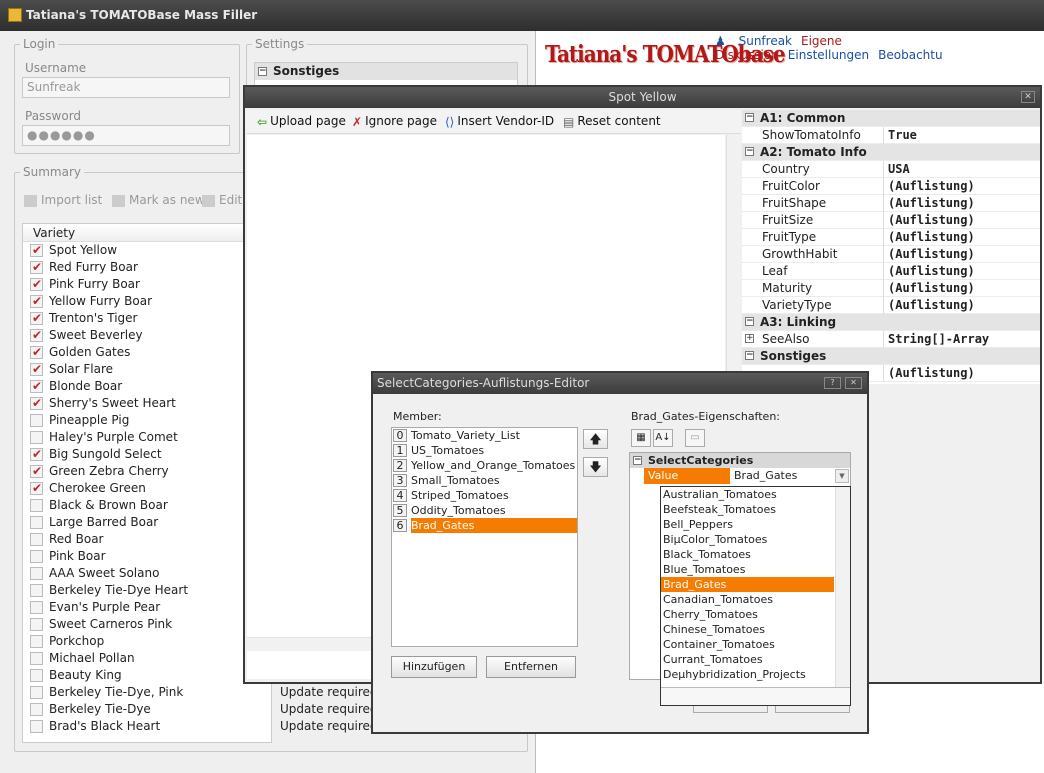 This screenshot has height=773, width=1044. I want to click on top-link: Beobachtu, so click(910, 55).